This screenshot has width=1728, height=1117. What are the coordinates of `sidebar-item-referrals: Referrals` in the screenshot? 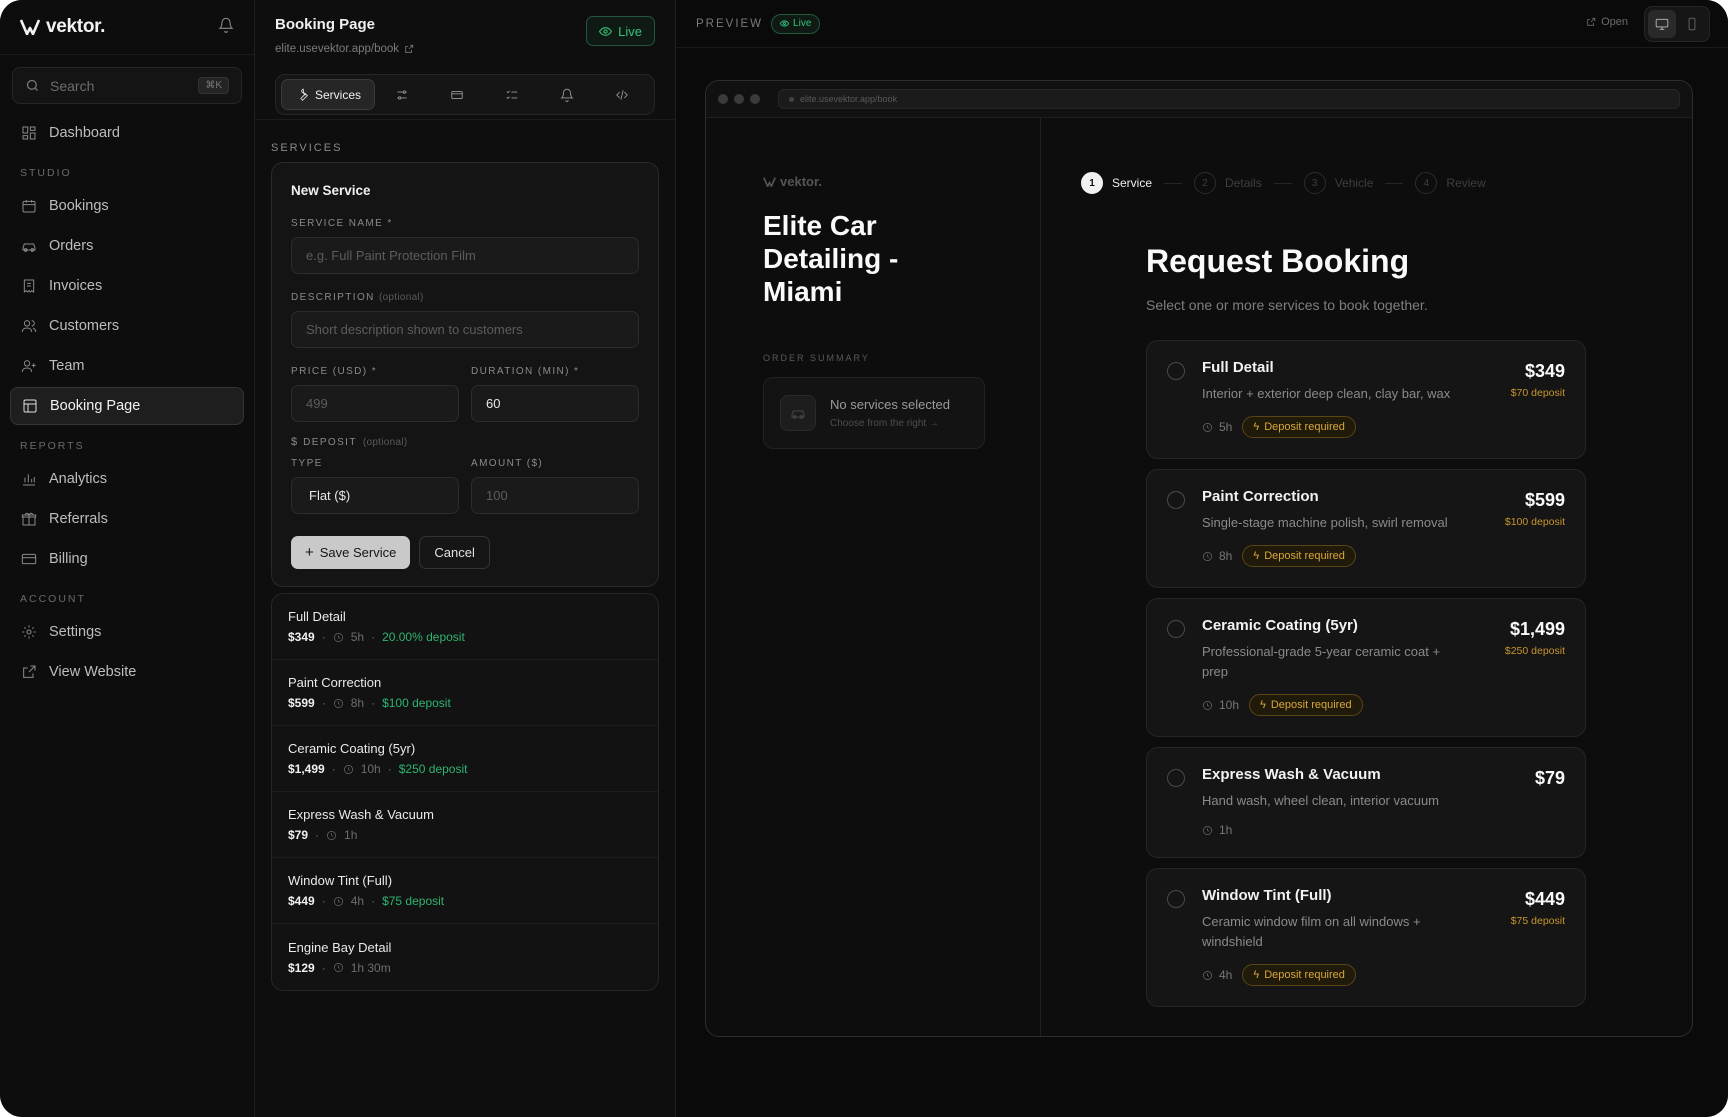 It's located at (127, 519).